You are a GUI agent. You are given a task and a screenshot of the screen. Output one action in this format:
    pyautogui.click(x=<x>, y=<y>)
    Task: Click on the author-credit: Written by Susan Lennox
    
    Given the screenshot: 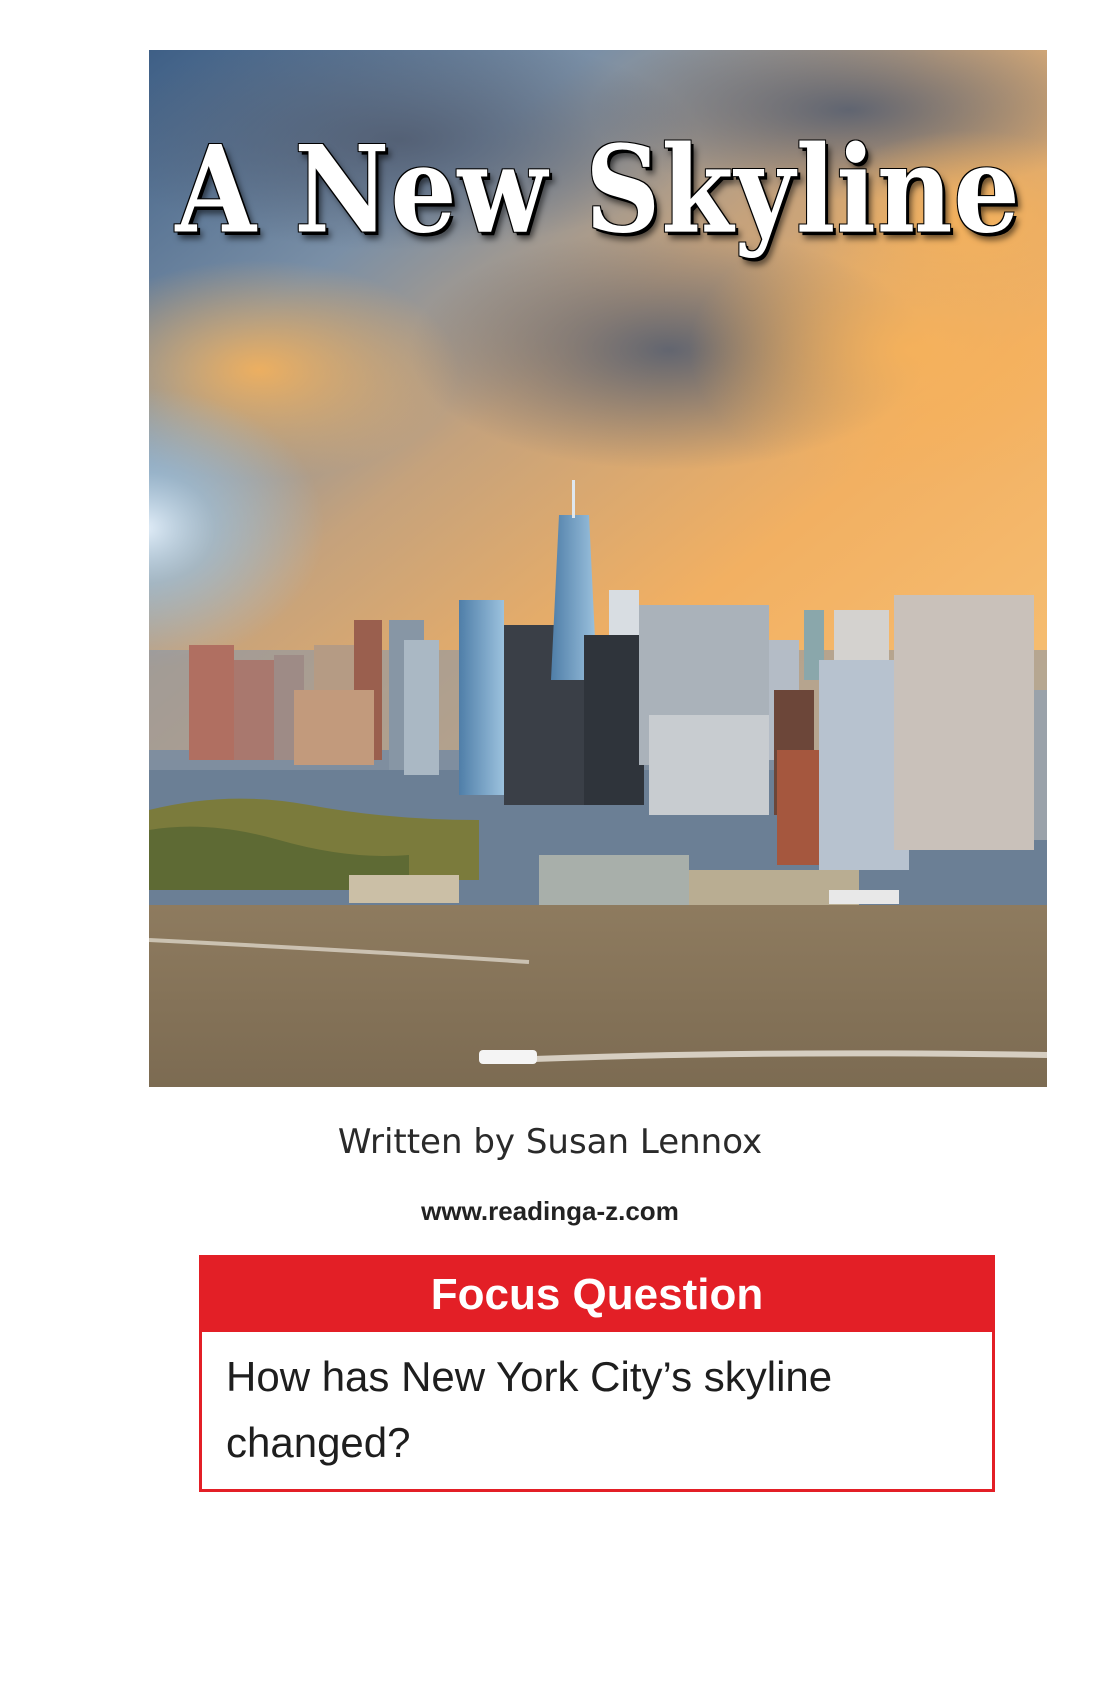 What is the action you would take?
    pyautogui.click(x=550, y=1142)
    